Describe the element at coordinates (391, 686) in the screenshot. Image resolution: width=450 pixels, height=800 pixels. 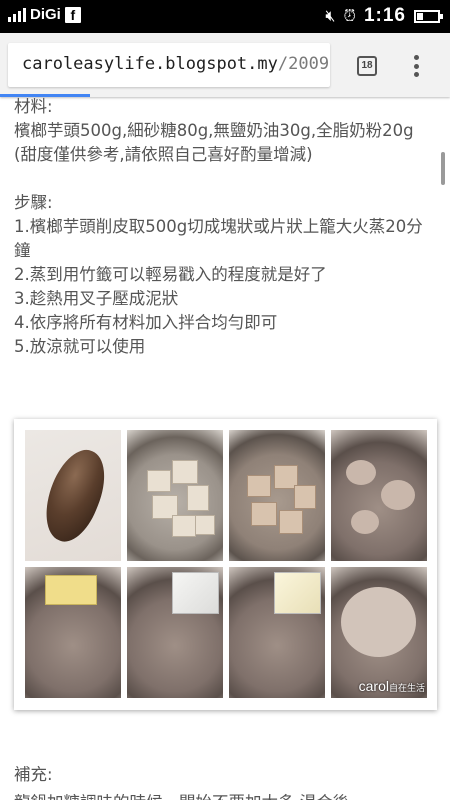
I see `photo-watermark: carol自在生活` at that location.